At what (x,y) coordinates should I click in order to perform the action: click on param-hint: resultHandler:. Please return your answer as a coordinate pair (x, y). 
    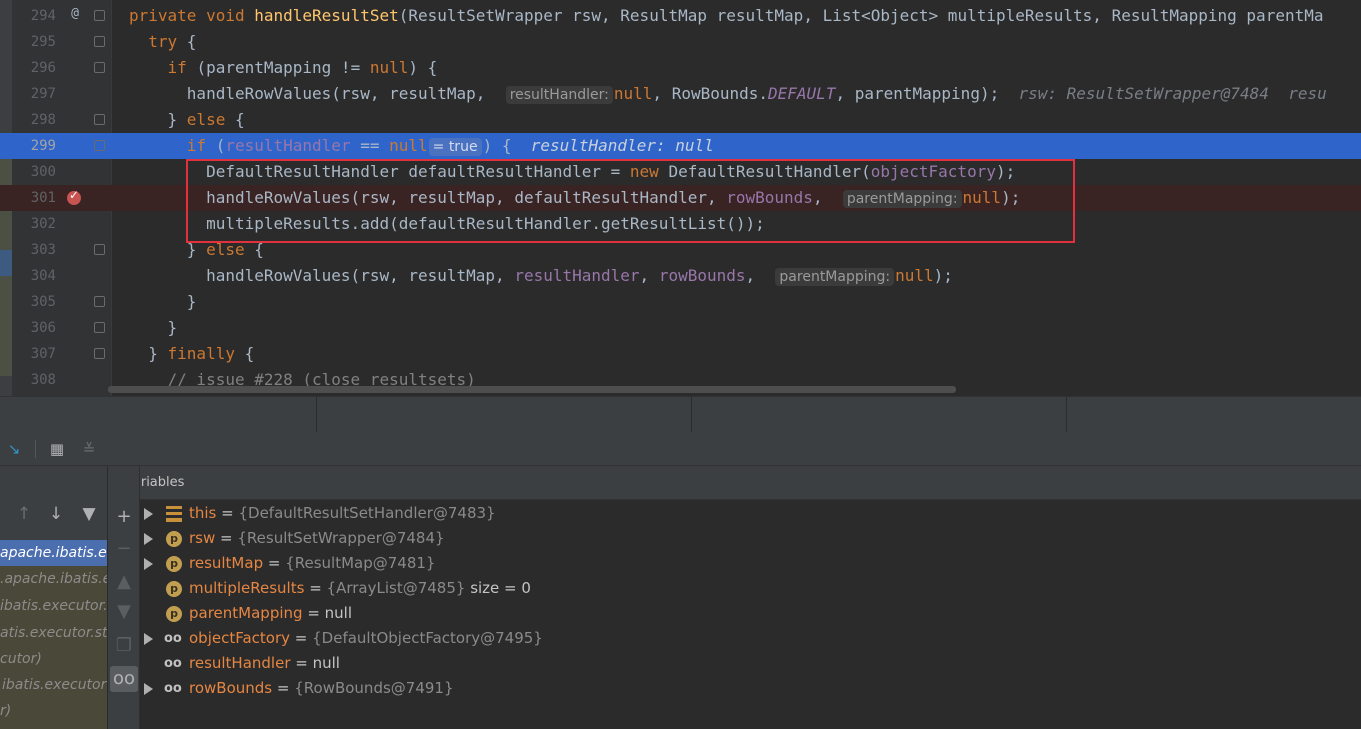
    Looking at the image, I should click on (559, 95).